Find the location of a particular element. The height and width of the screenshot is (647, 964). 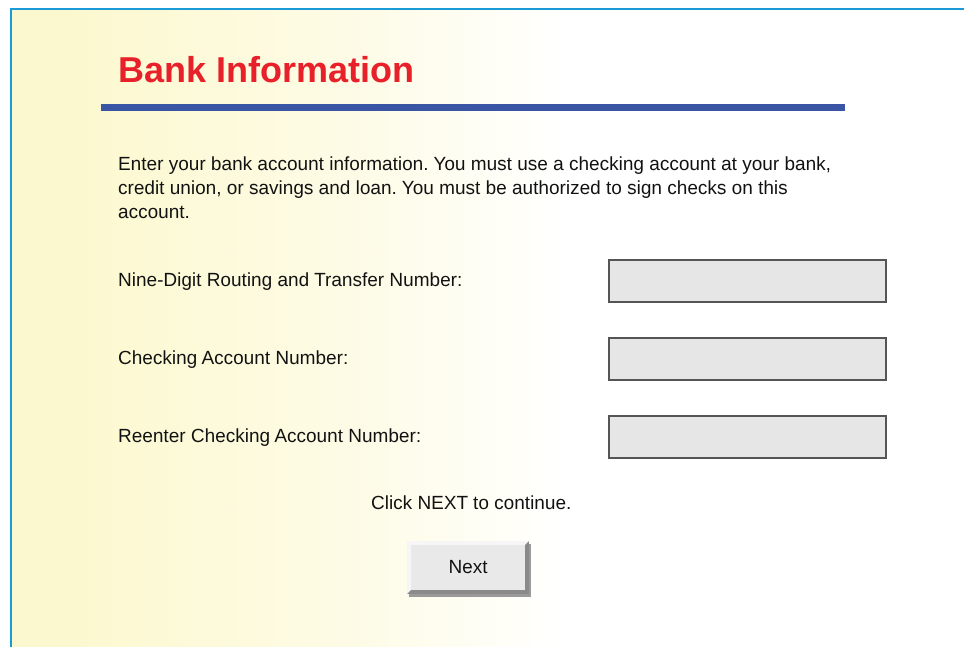

next-button: Next is located at coordinates (468, 567).